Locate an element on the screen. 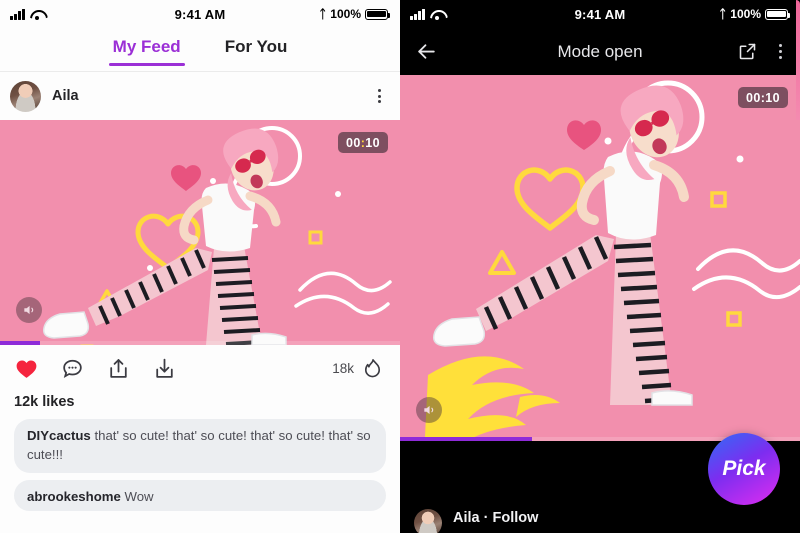 This screenshot has height=533, width=800. back-glyph is located at coordinates (426, 51).